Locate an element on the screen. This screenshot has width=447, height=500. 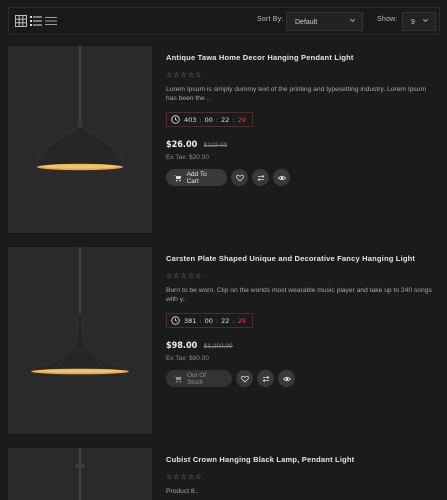
cart-button-label: Add To Cart is located at coordinates (196, 177).